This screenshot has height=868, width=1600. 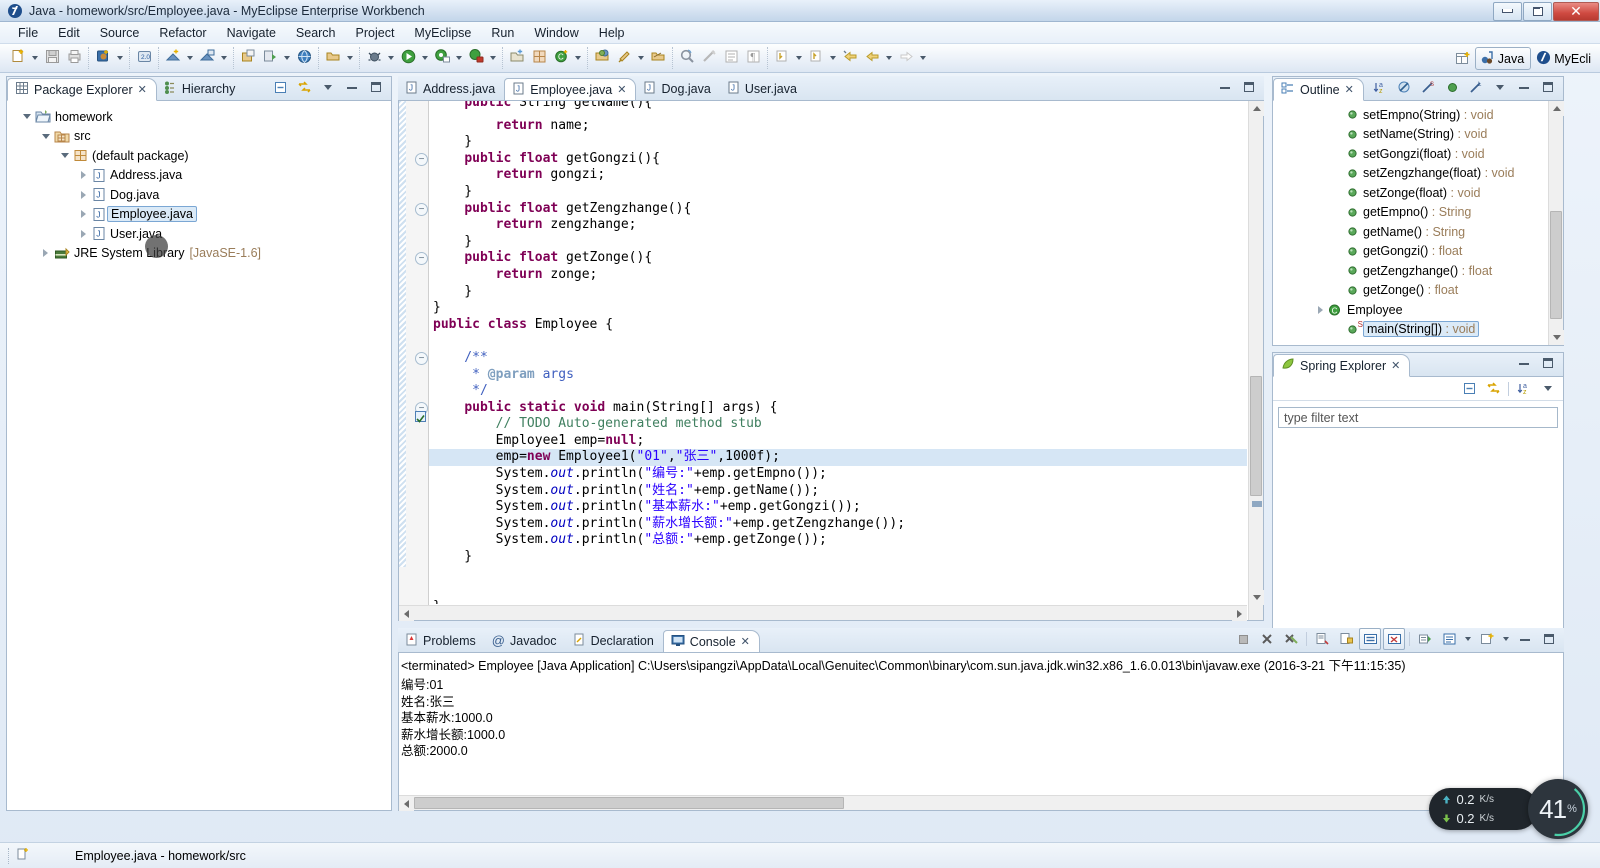 I want to click on tab-problems: Problems, so click(x=441, y=640).